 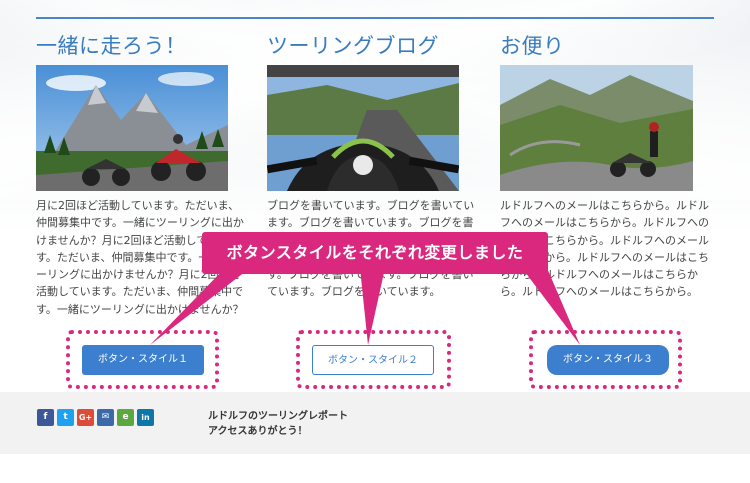 I want to click on evernote-icon: e, so click(x=125, y=417).